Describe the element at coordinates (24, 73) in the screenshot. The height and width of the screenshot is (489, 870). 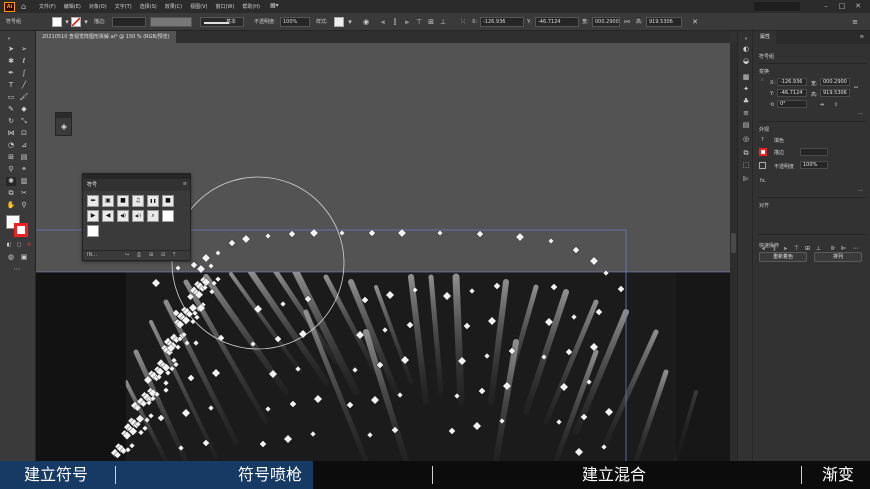
I see `curvature-tool-icon: ∫` at that location.